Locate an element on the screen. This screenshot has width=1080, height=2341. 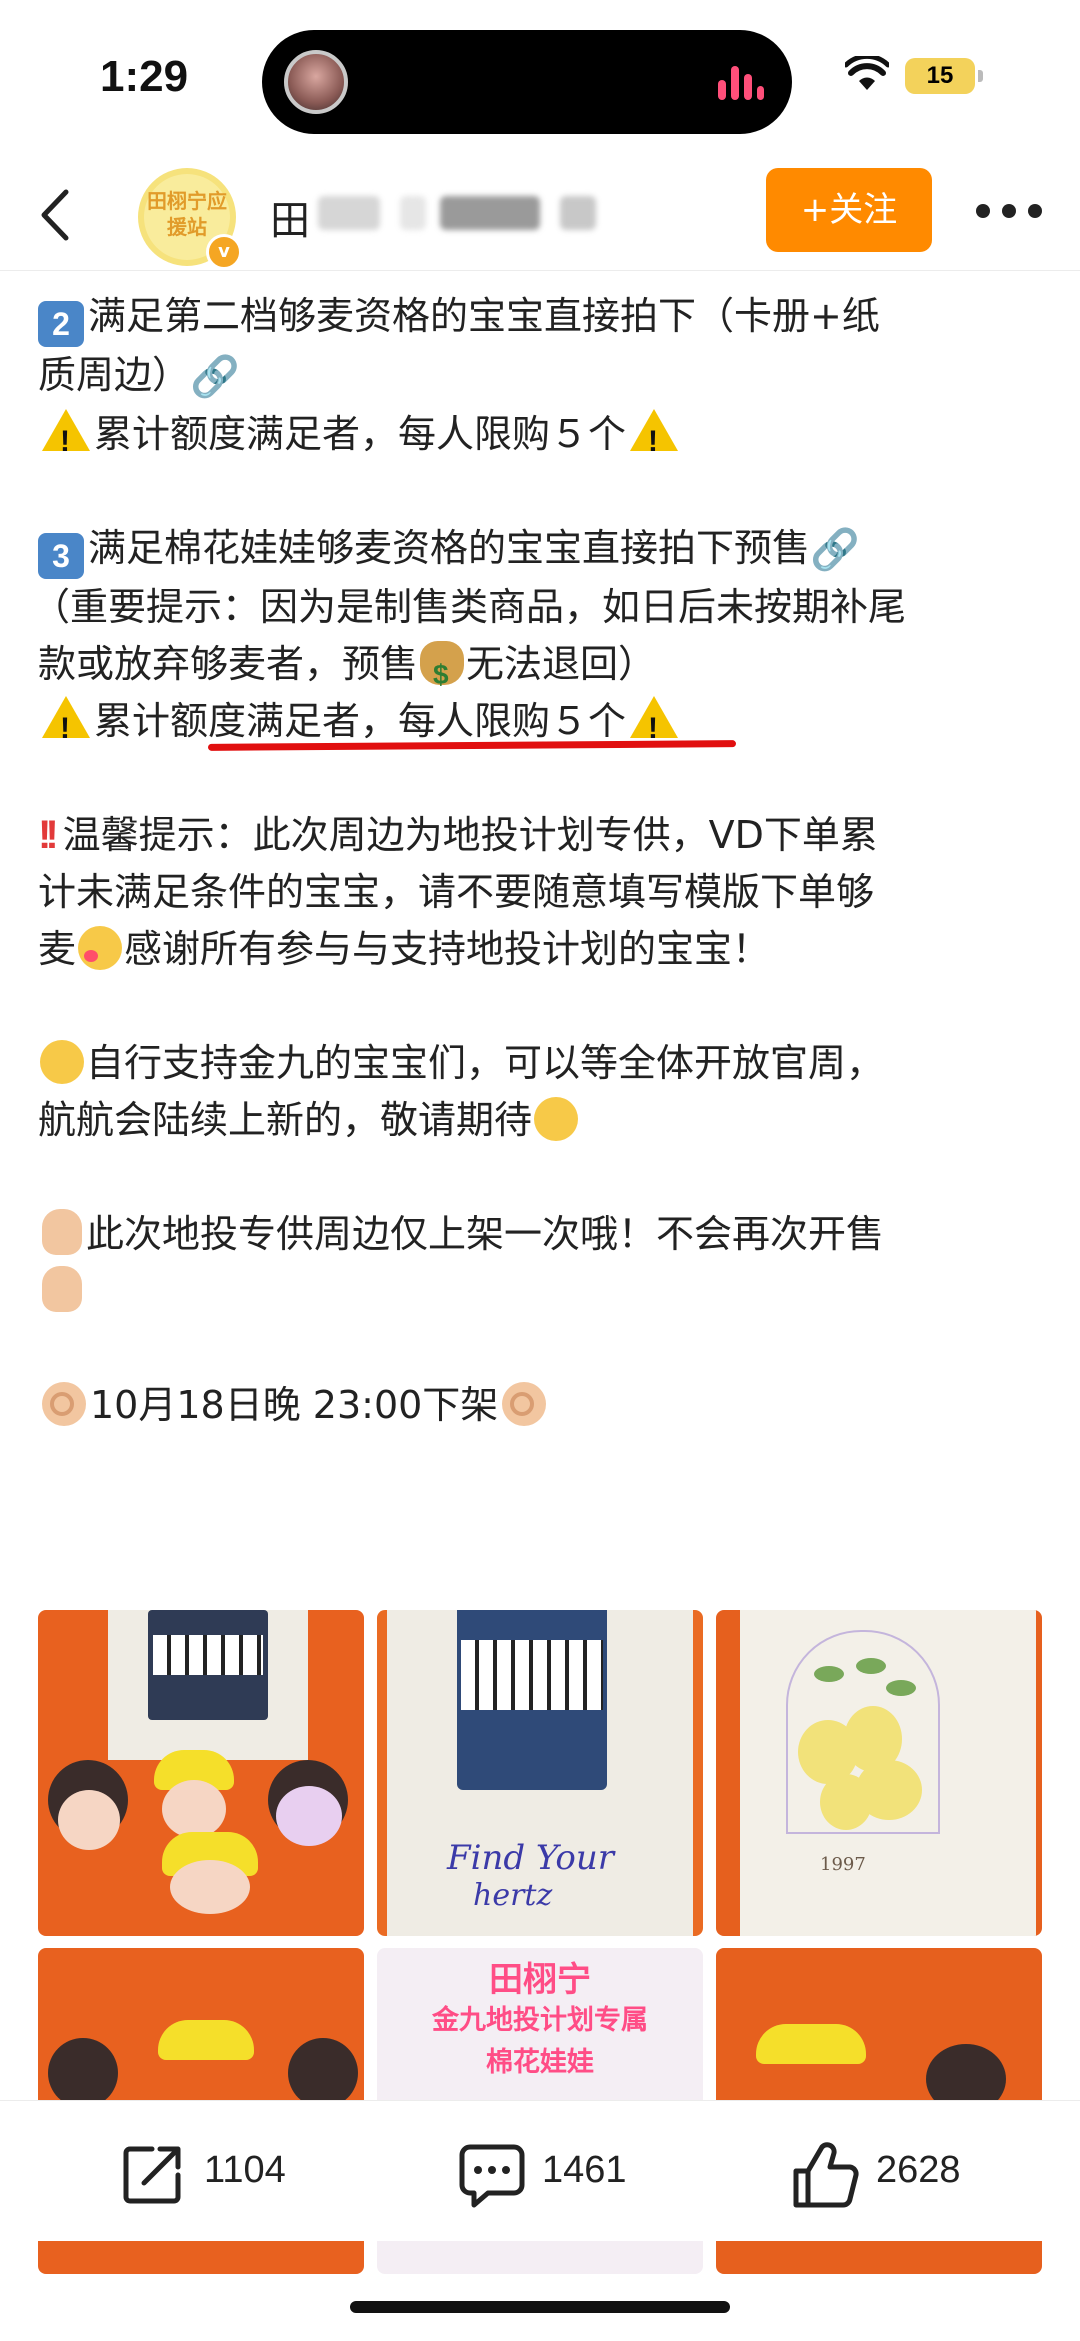
money-bag-icon is located at coordinates (442, 672).